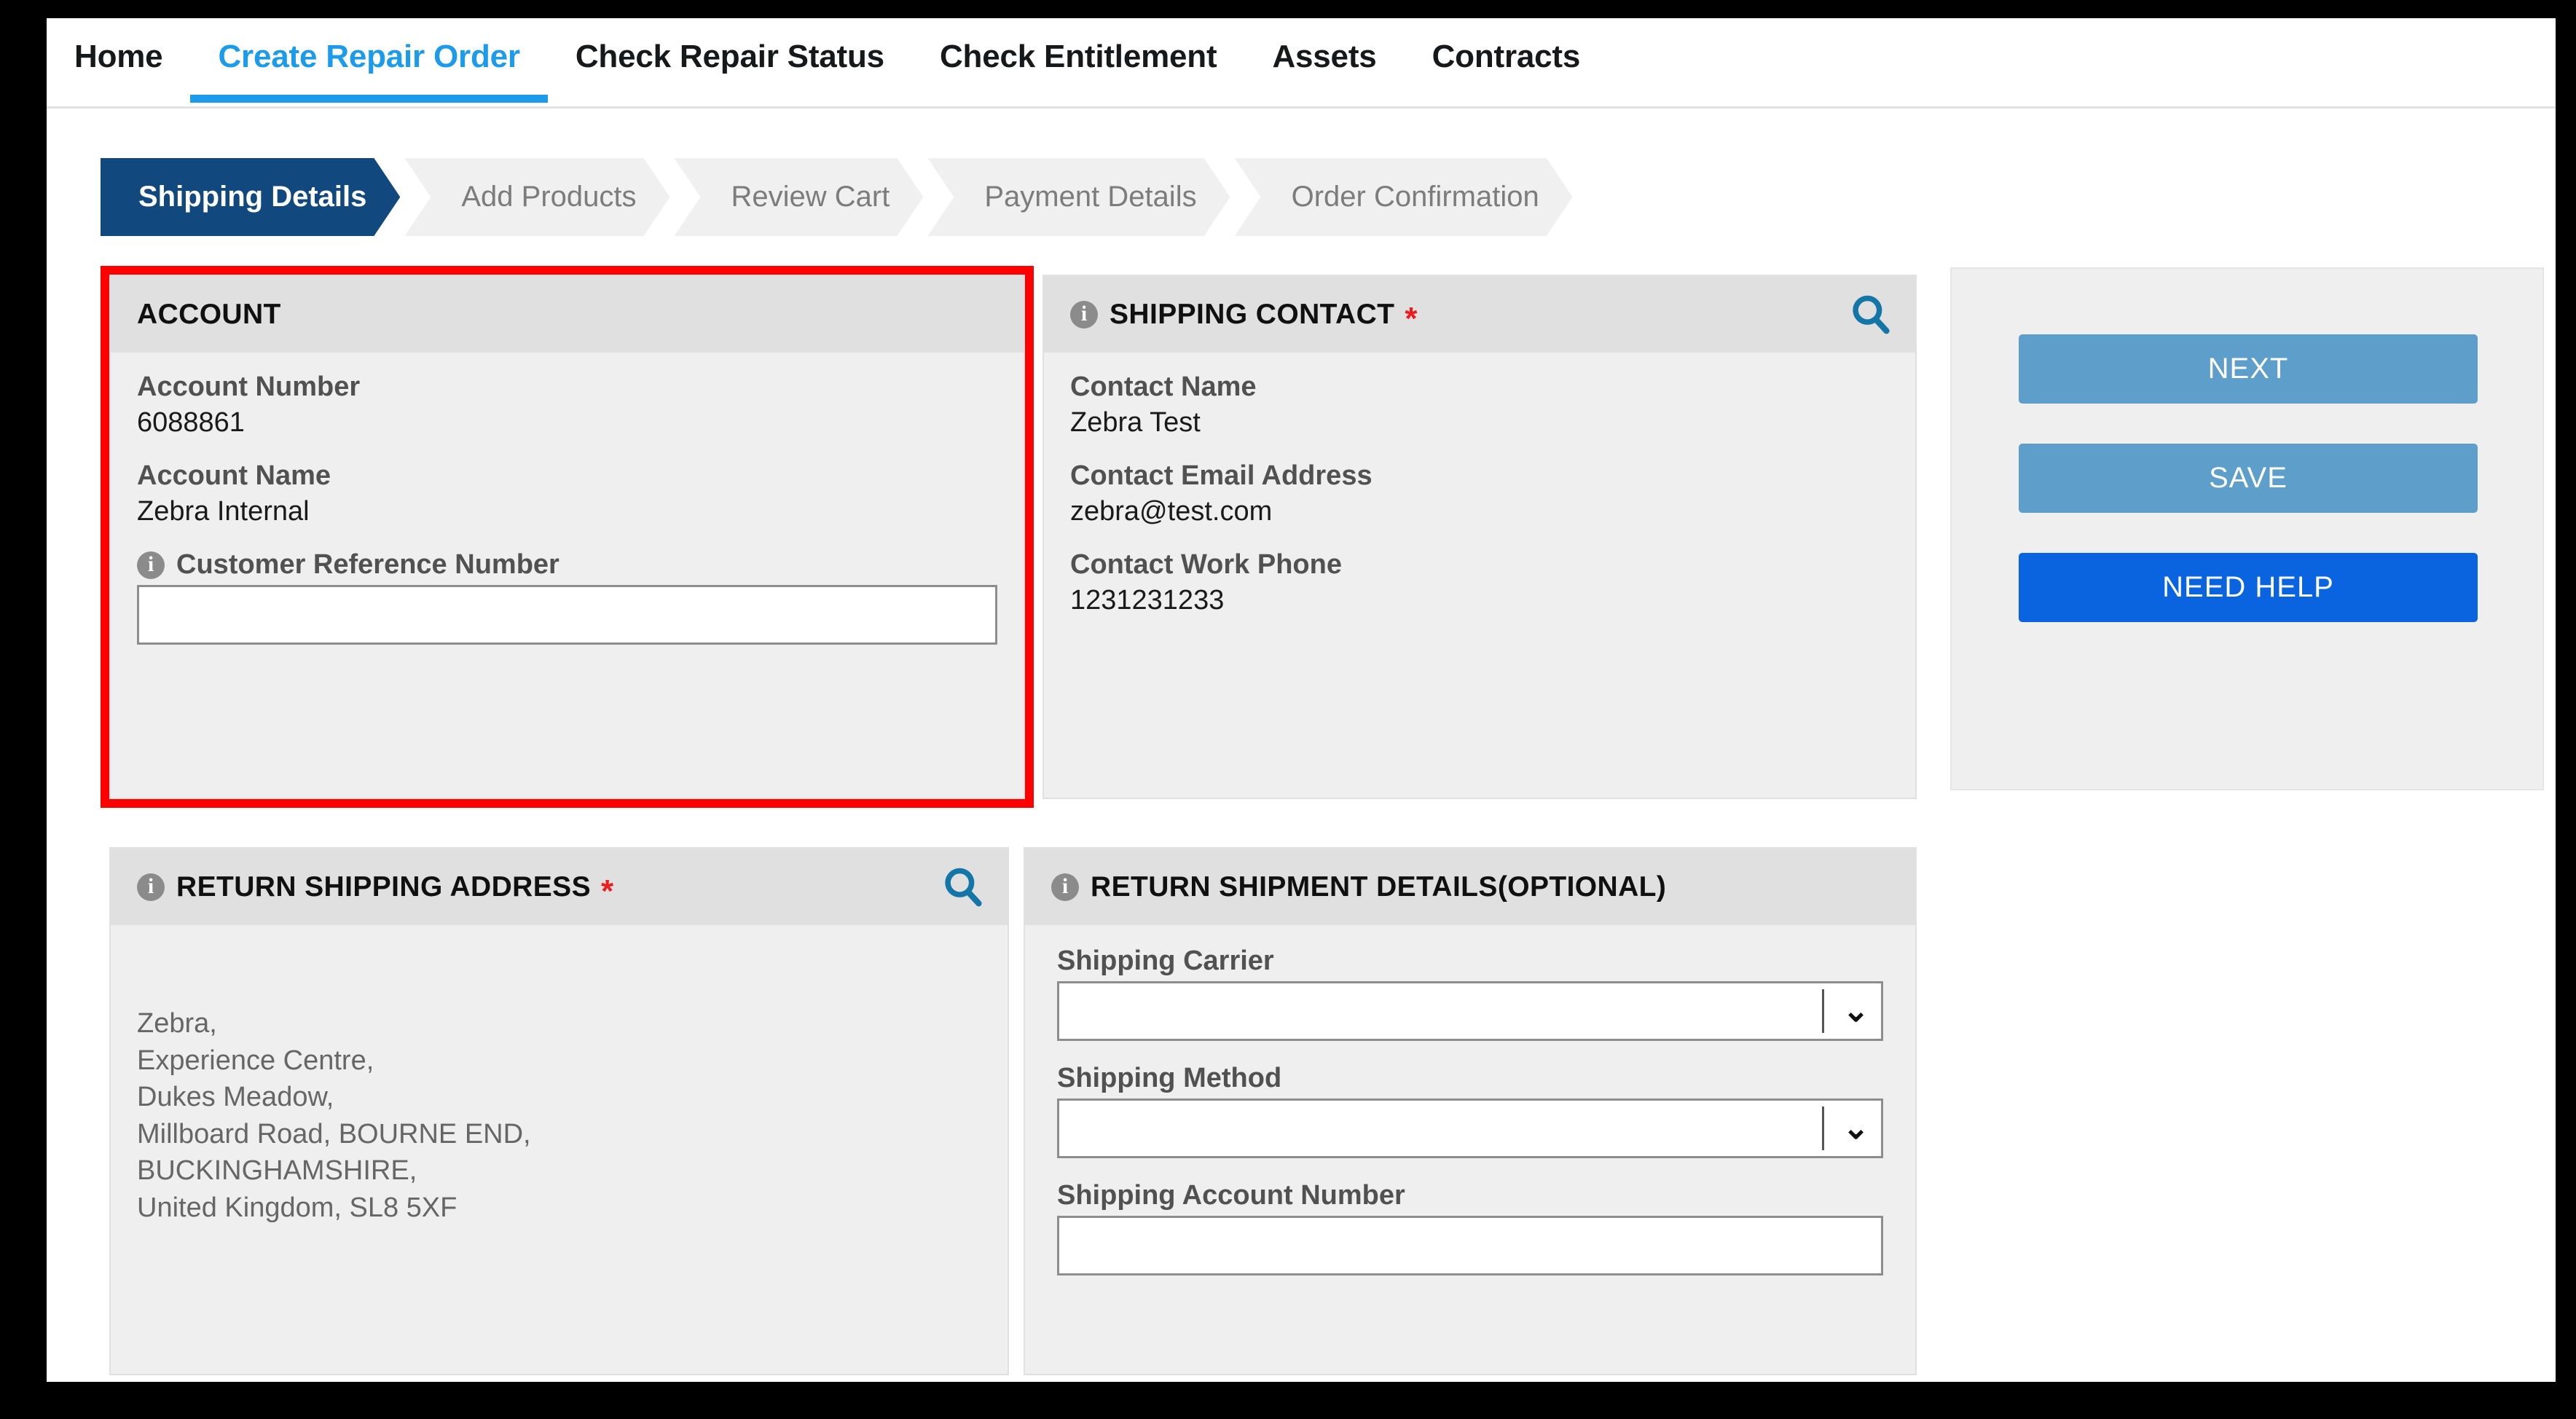  Describe the element at coordinates (1470, 1011) in the screenshot. I see `shipping-carrier-select: ⌄` at that location.